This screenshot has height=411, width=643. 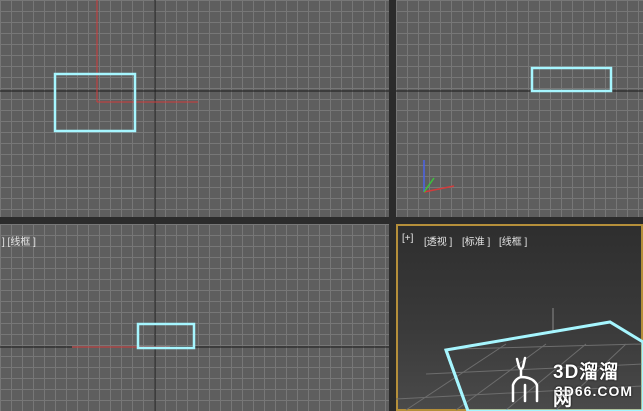 What do you see at coordinates (571, 79) in the screenshot?
I see `selected-box-front` at bounding box center [571, 79].